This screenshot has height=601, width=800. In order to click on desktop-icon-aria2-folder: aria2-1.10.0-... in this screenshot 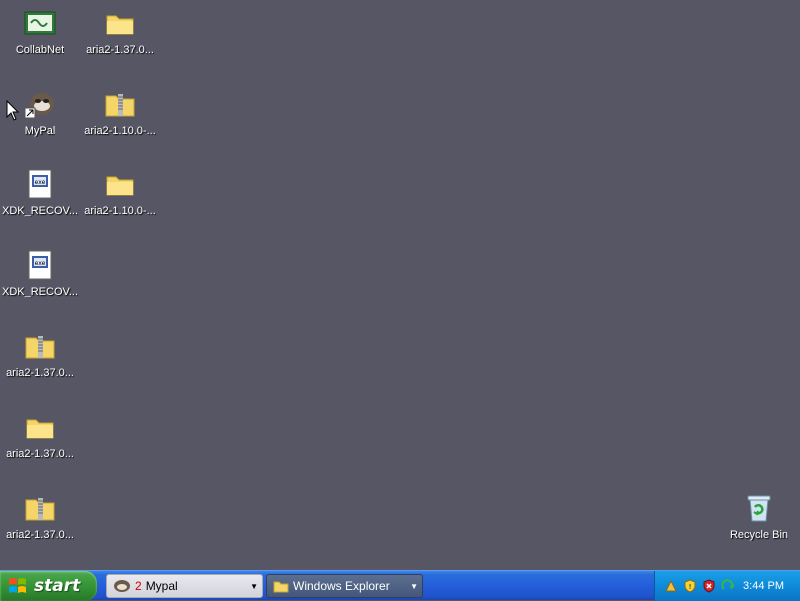, I will do `click(120, 202)`.